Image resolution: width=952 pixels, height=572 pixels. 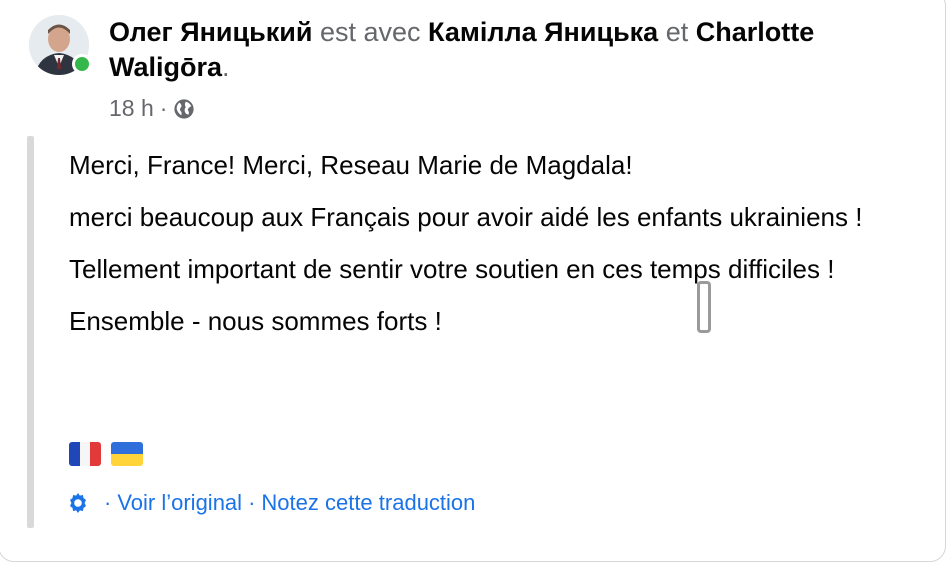 I want to click on header-period: ., so click(x=226, y=67).